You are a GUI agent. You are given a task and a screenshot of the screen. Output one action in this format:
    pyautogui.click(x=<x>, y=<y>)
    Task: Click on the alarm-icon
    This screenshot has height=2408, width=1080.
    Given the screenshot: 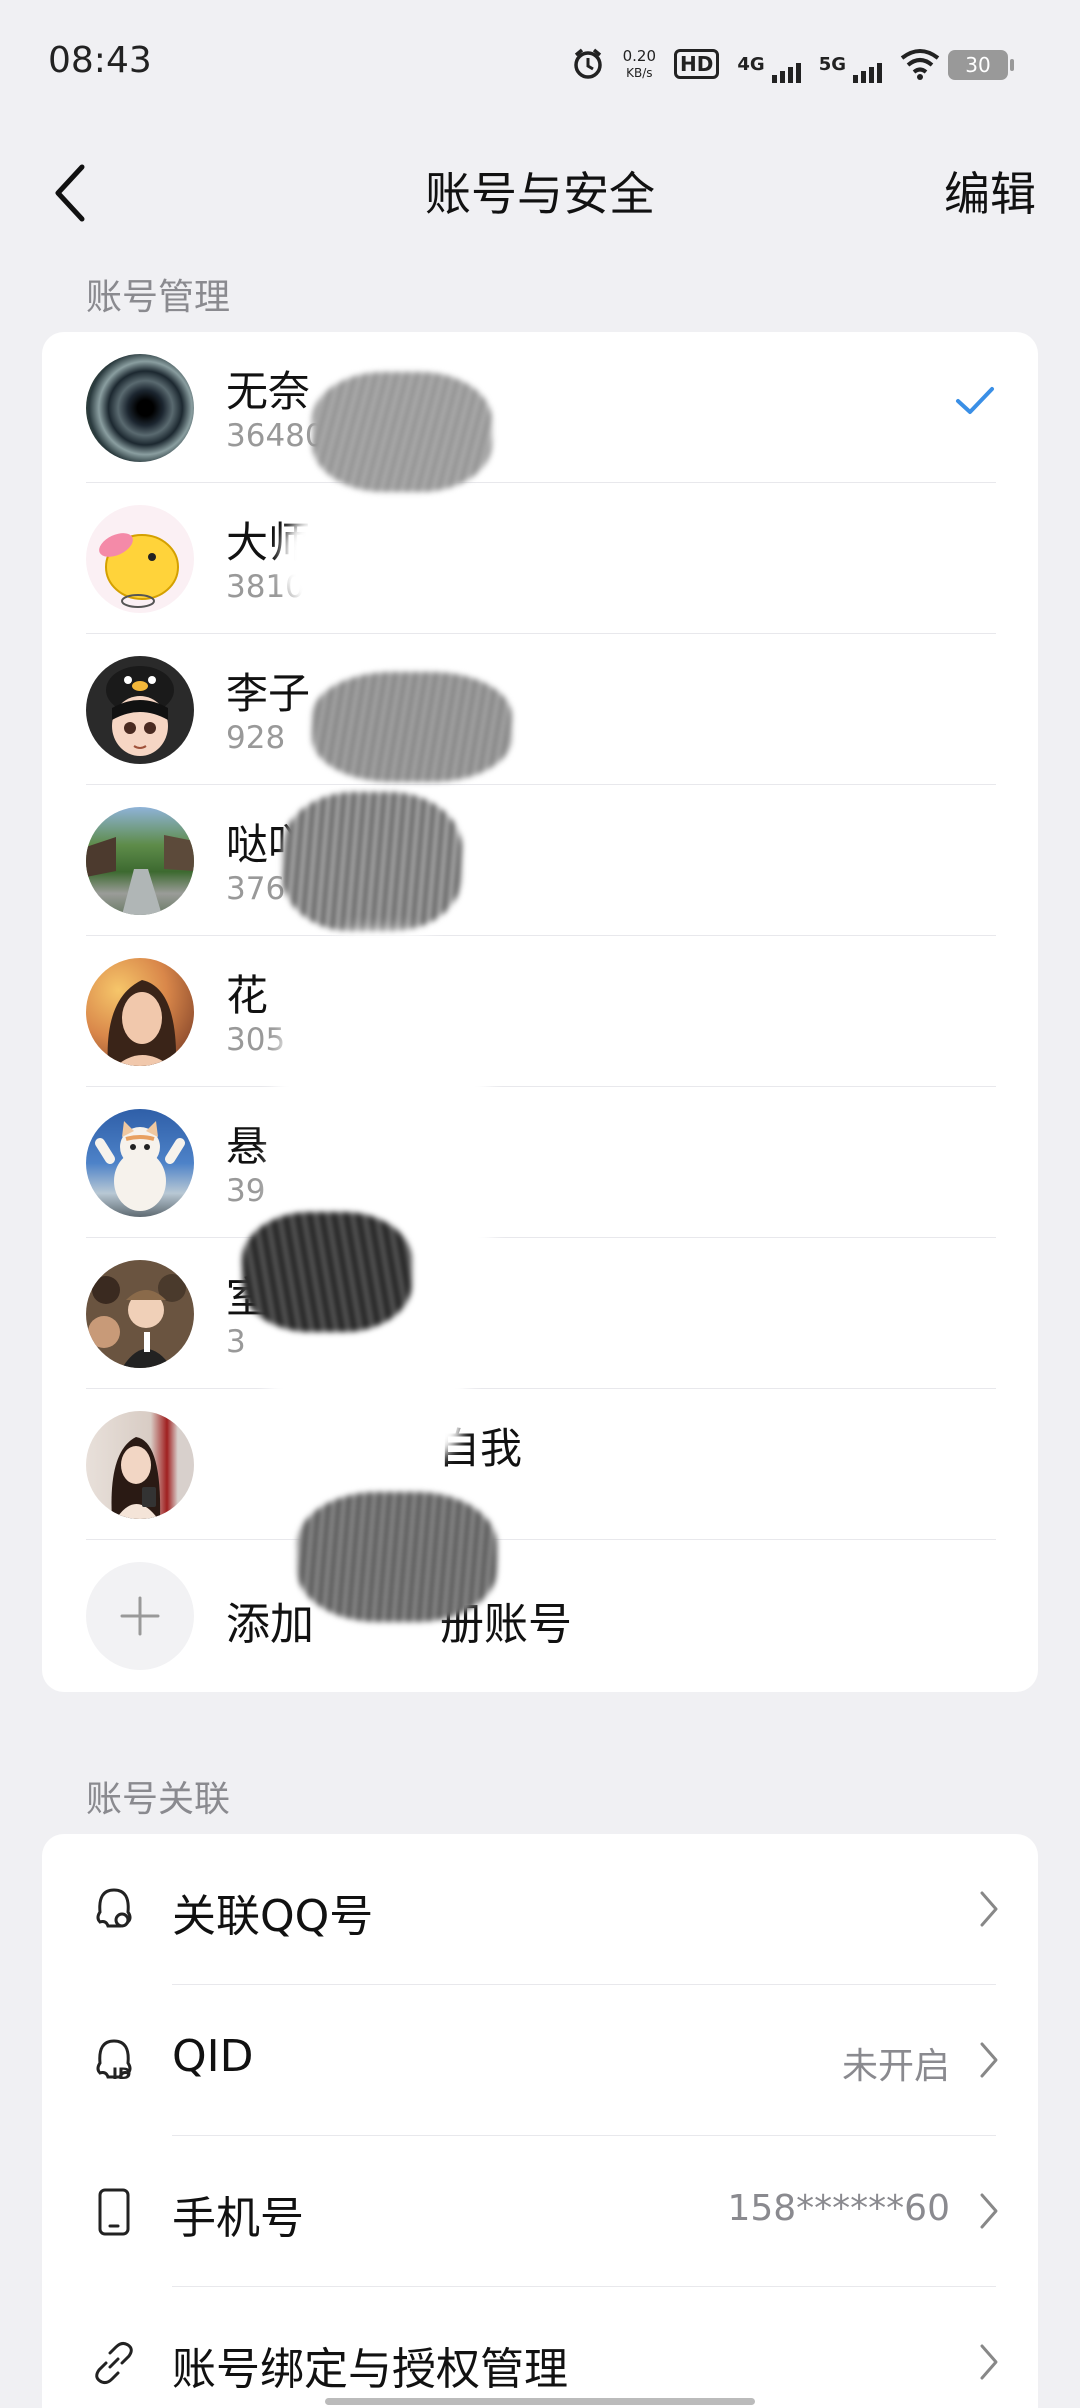 What is the action you would take?
    pyautogui.click(x=588, y=64)
    